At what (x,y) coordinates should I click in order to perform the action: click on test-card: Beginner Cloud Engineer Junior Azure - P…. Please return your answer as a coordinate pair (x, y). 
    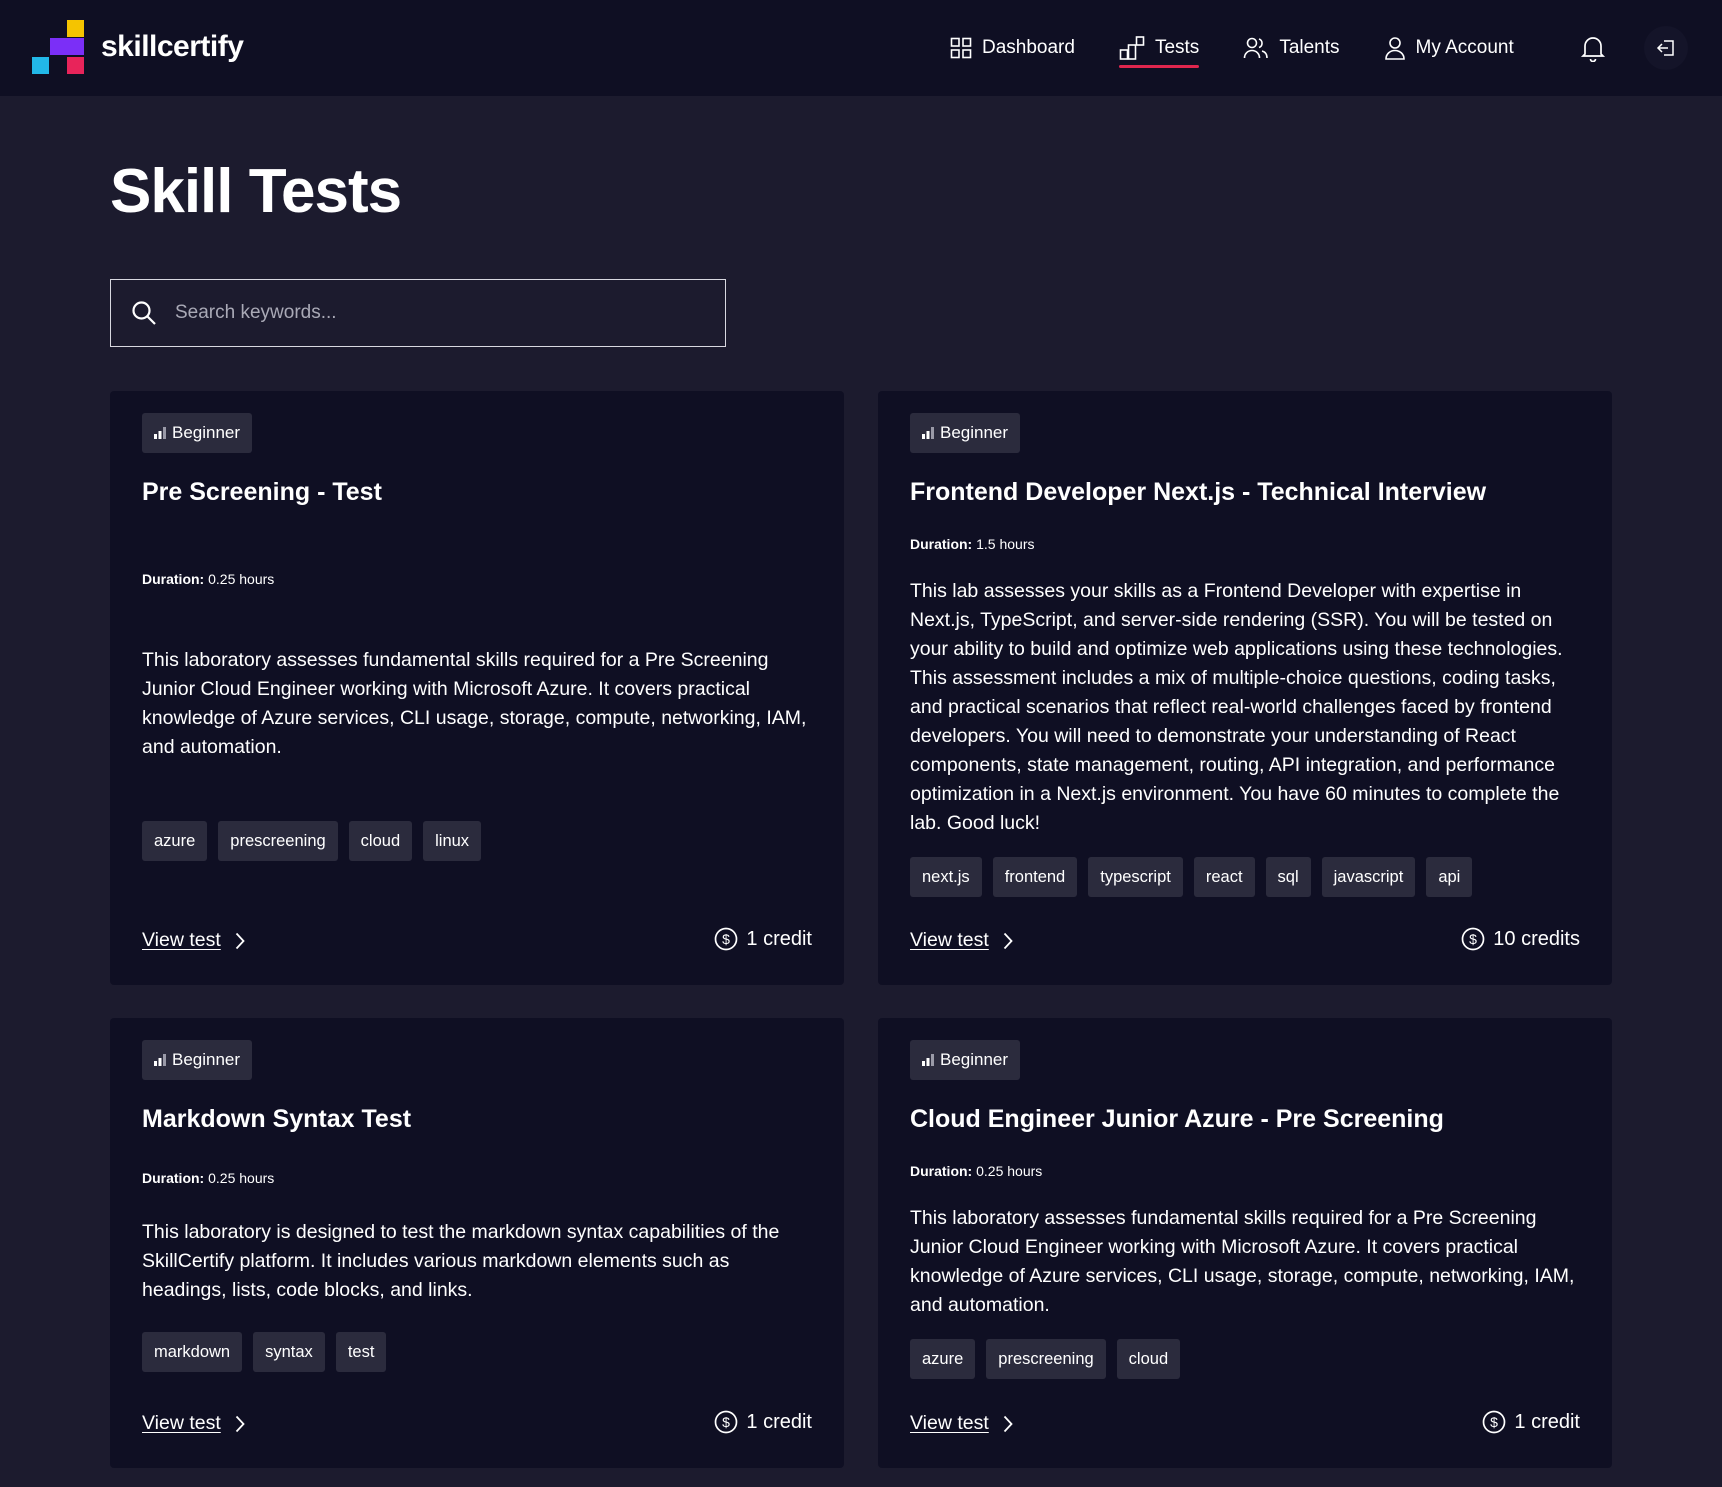
    Looking at the image, I should click on (1245, 1243).